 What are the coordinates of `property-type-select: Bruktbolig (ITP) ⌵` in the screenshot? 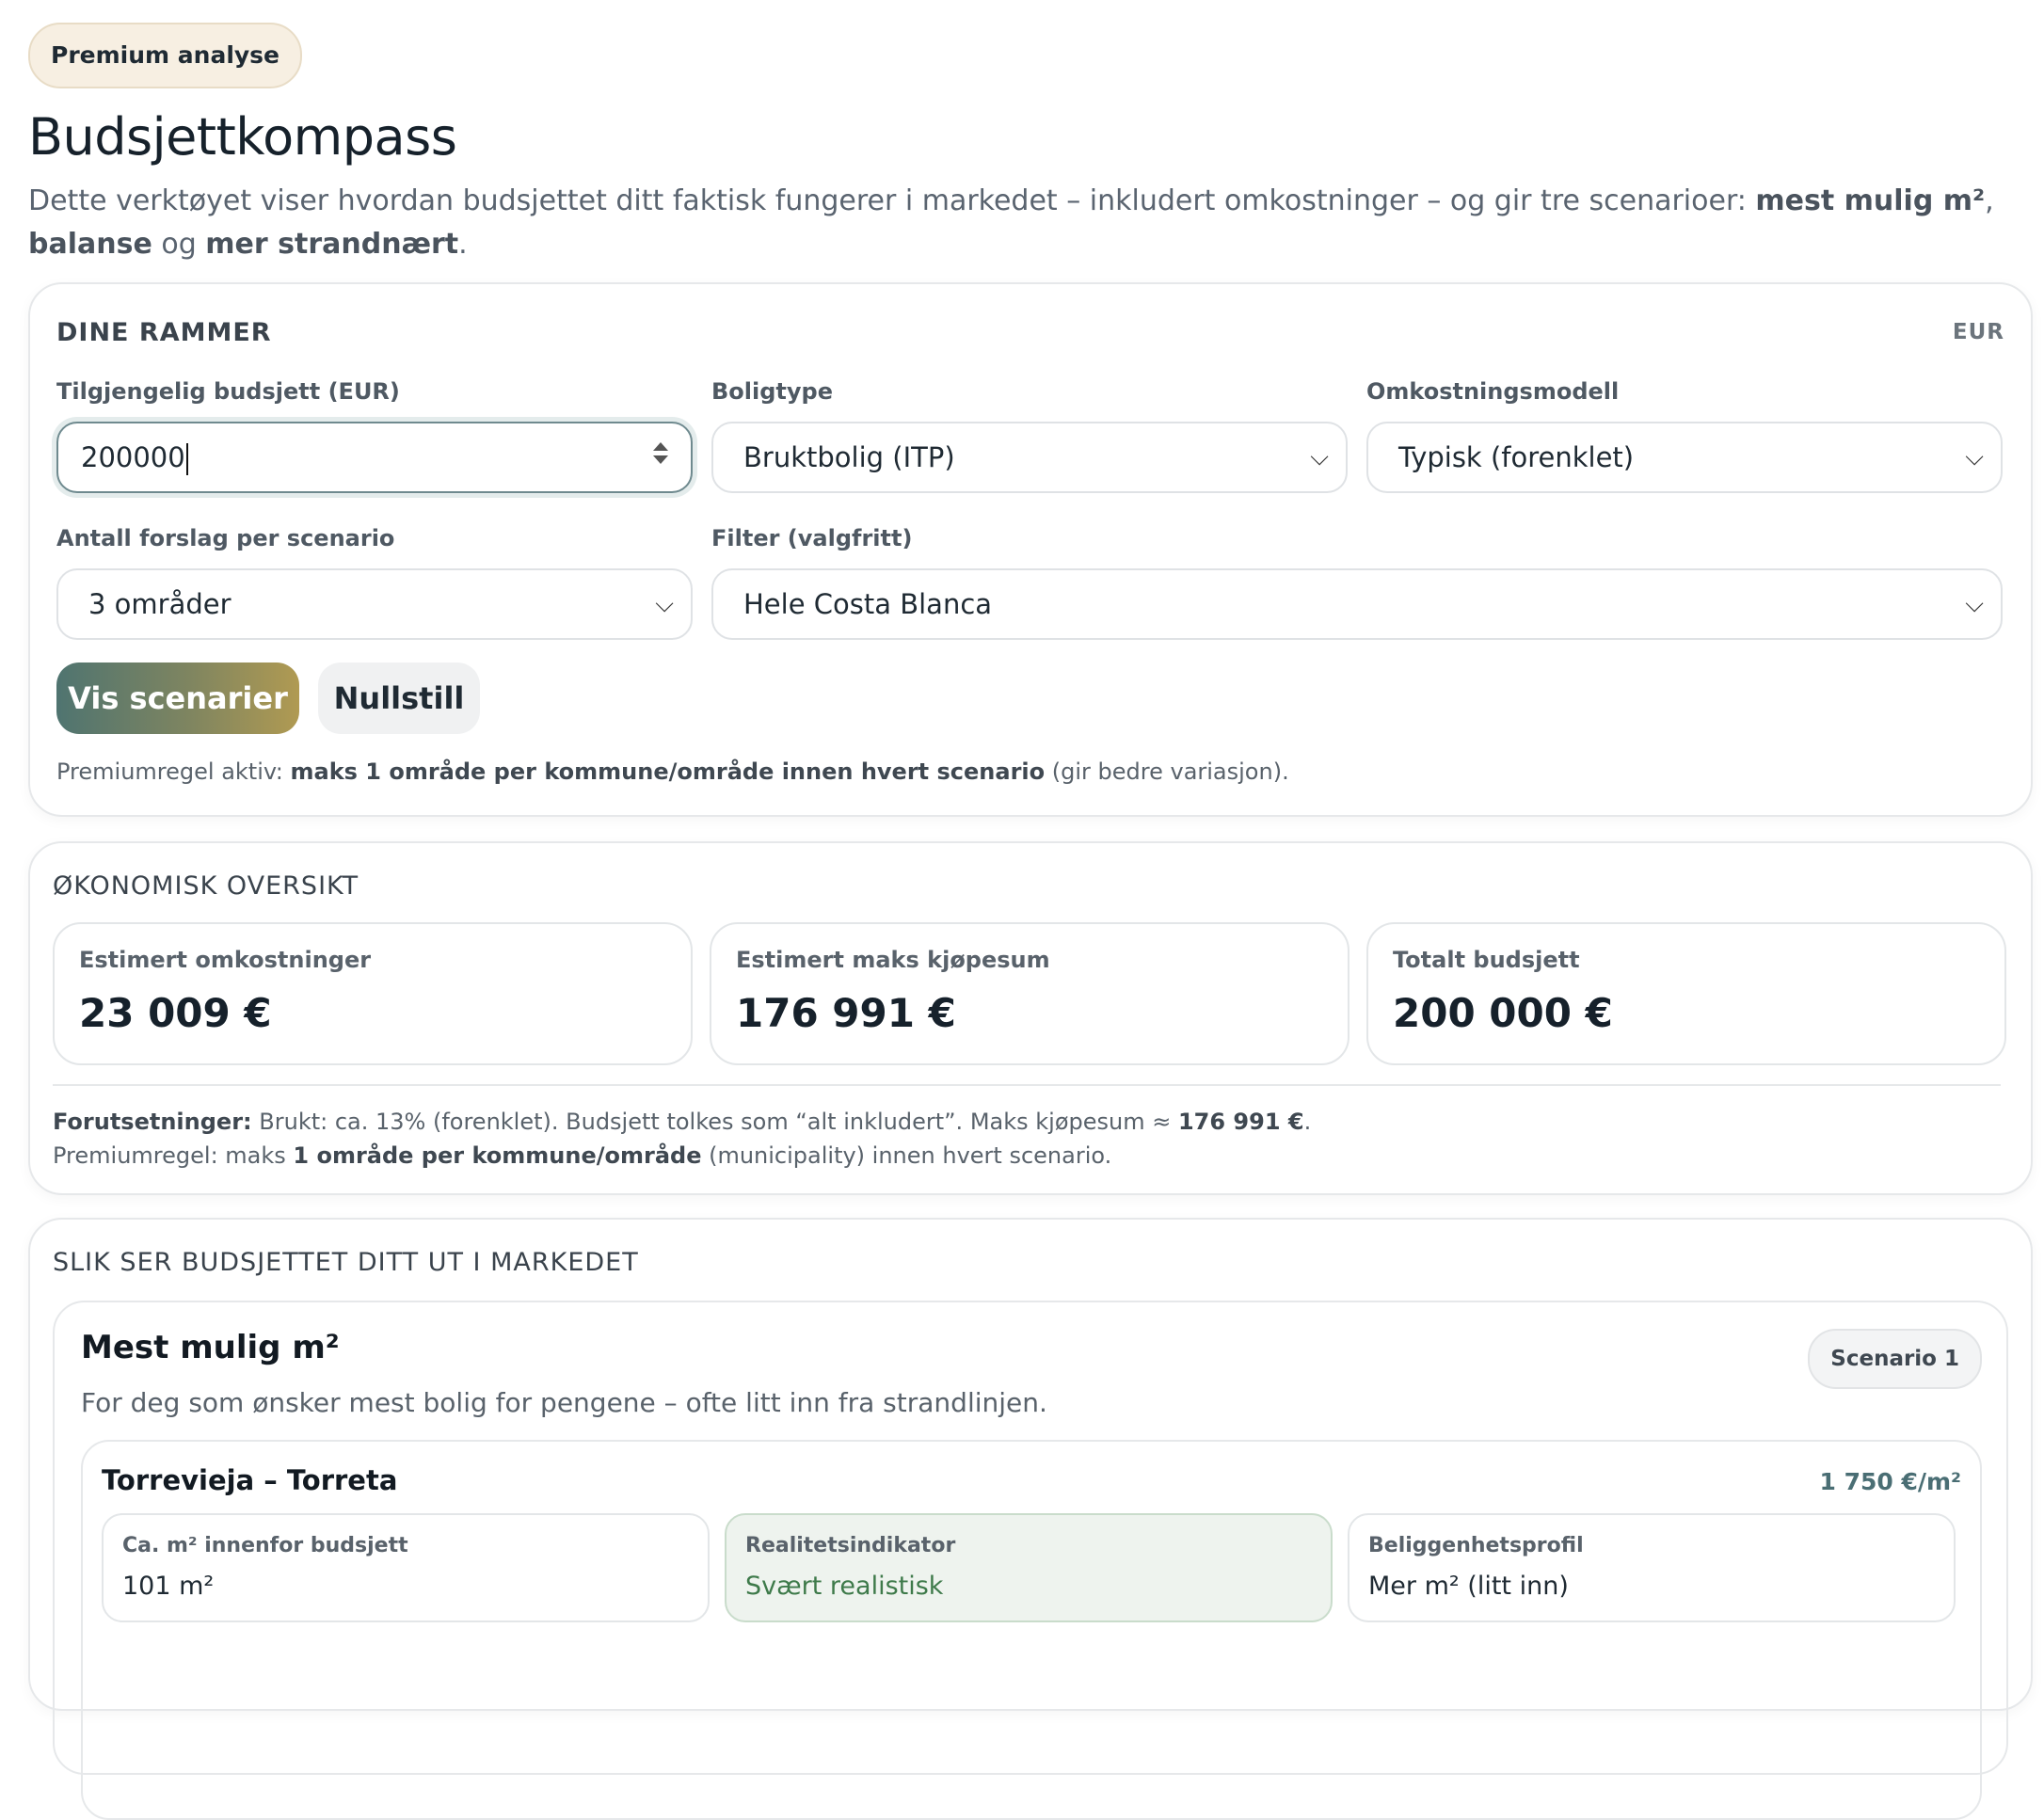 It's located at (1029, 457).